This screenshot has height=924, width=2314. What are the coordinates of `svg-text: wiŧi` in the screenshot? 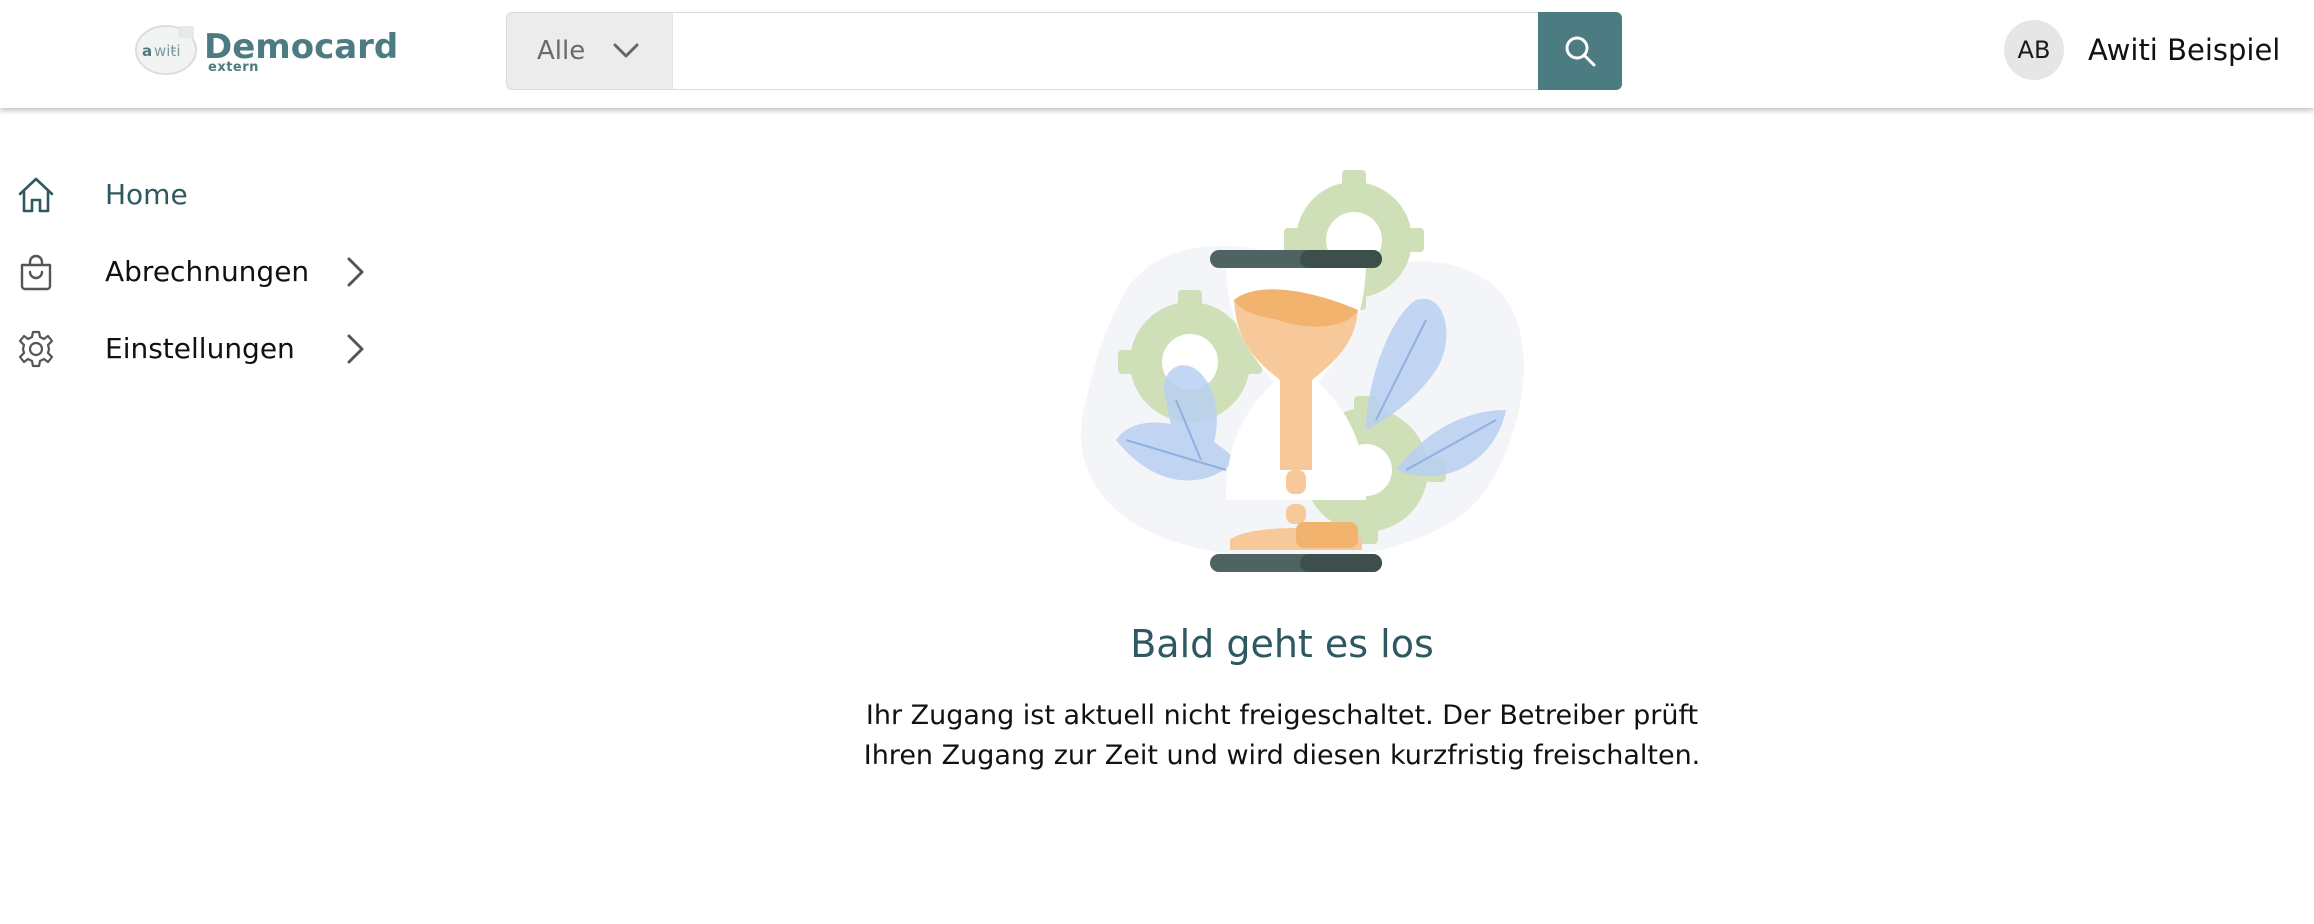 It's located at (167, 51).